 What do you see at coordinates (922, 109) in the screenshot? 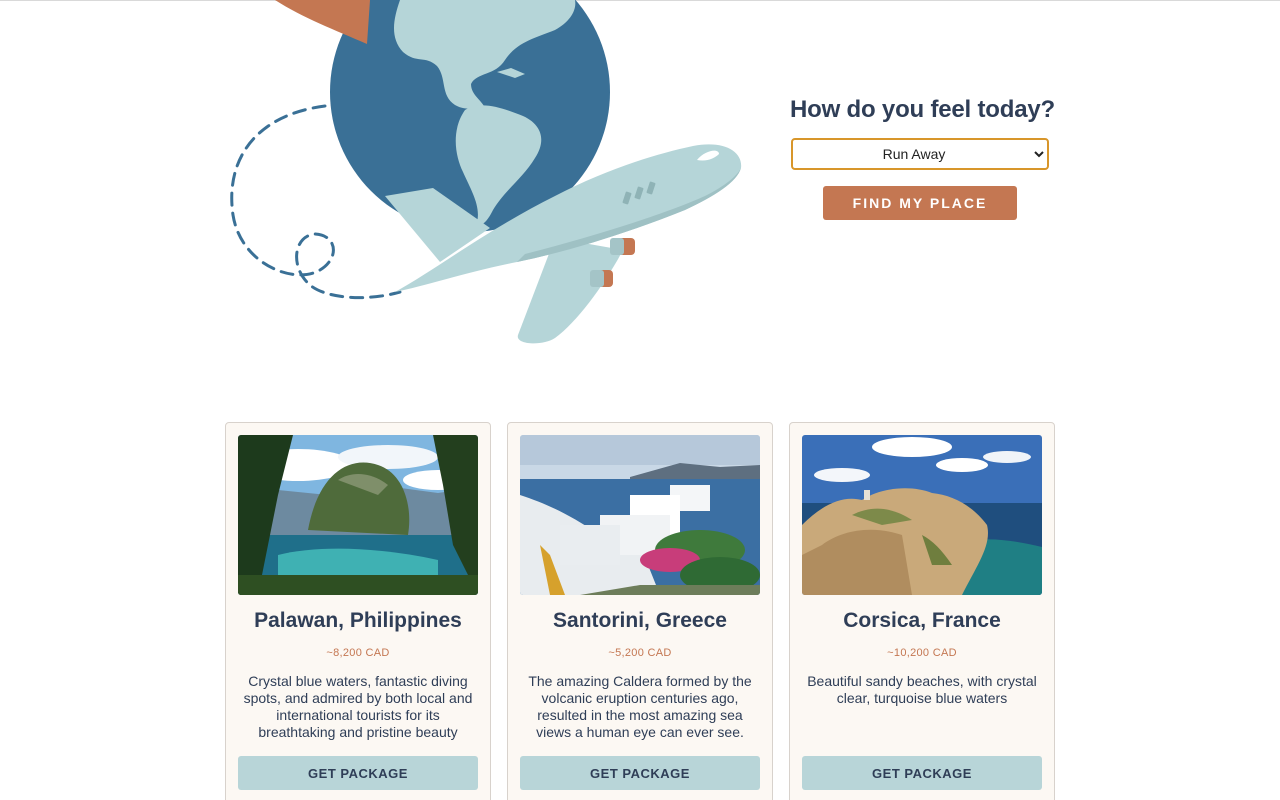
I see `mood-heading: How do you feel today?` at bounding box center [922, 109].